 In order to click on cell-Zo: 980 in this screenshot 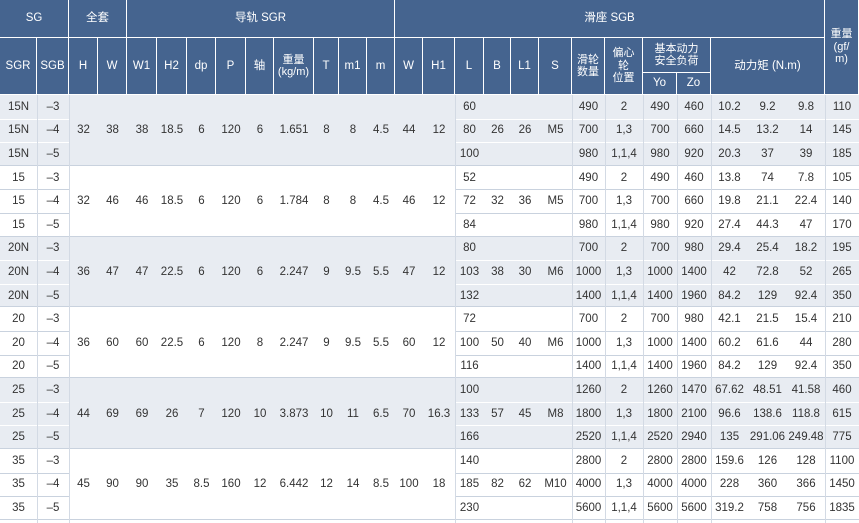, I will do `click(694, 319)`.